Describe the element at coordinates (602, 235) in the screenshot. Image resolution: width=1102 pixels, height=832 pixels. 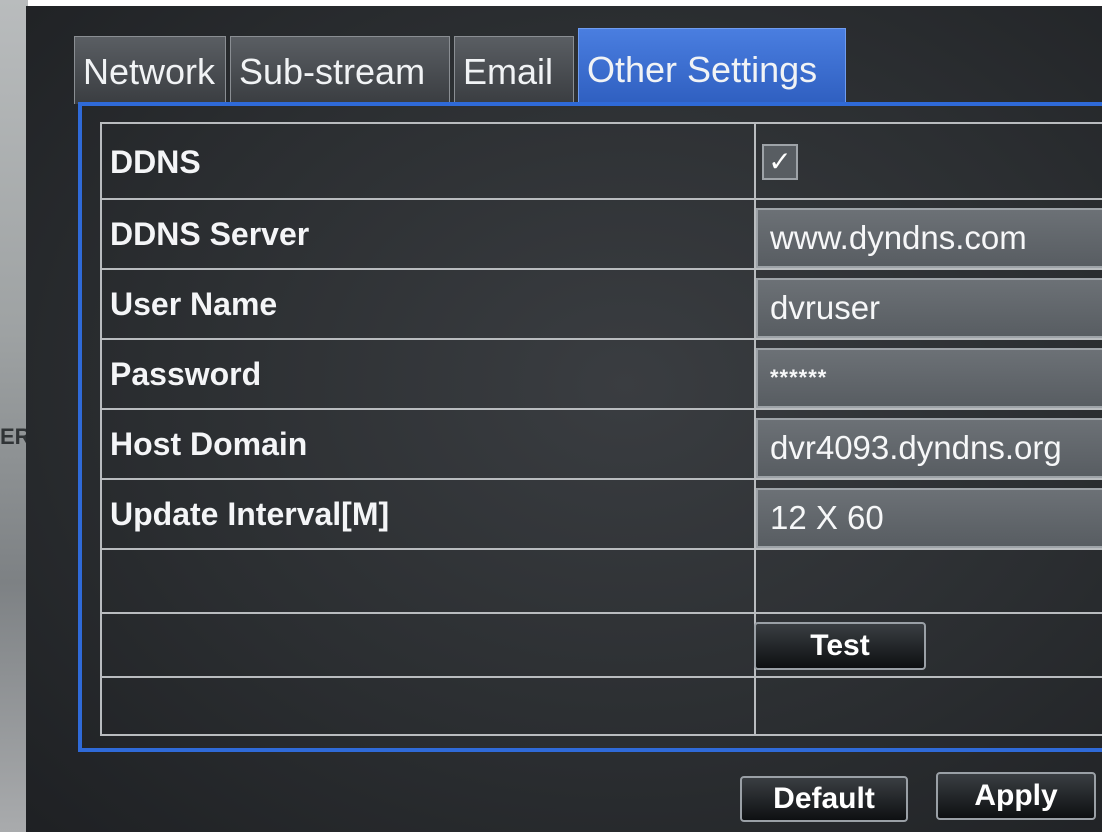
I see `row-ddns-server: DDNS Server www.dyndns.com` at that location.